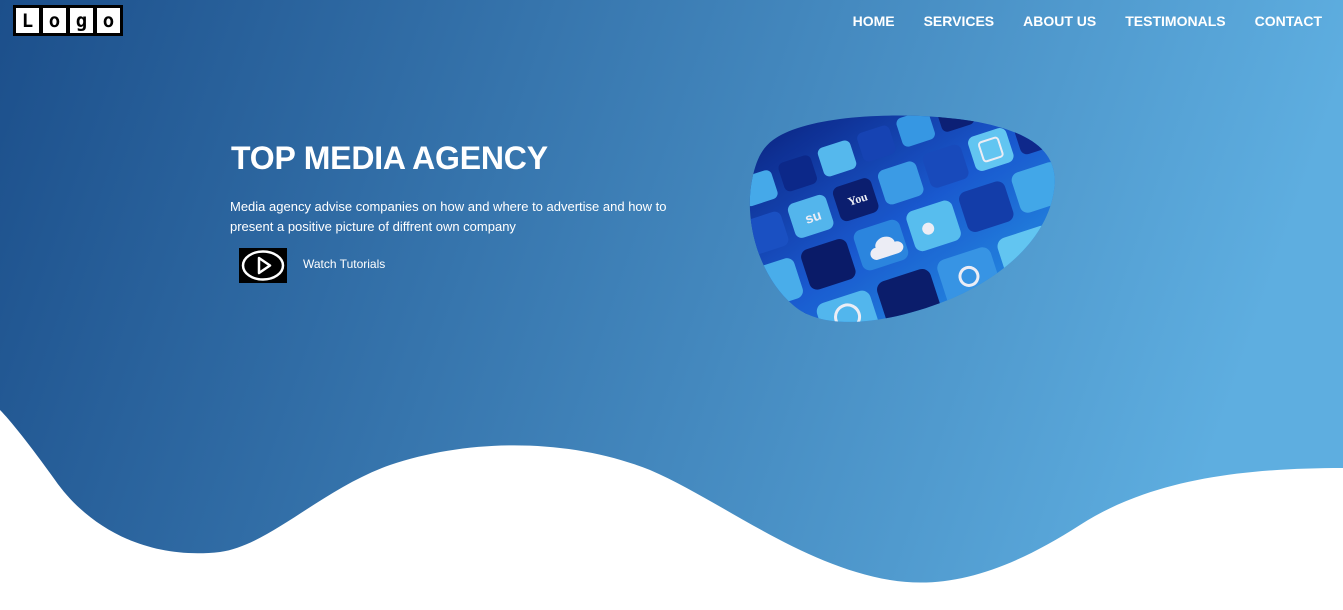 The height and width of the screenshot is (610, 1343). What do you see at coordinates (1288, 21) in the screenshot?
I see `nav-link-contact: CONTACT` at bounding box center [1288, 21].